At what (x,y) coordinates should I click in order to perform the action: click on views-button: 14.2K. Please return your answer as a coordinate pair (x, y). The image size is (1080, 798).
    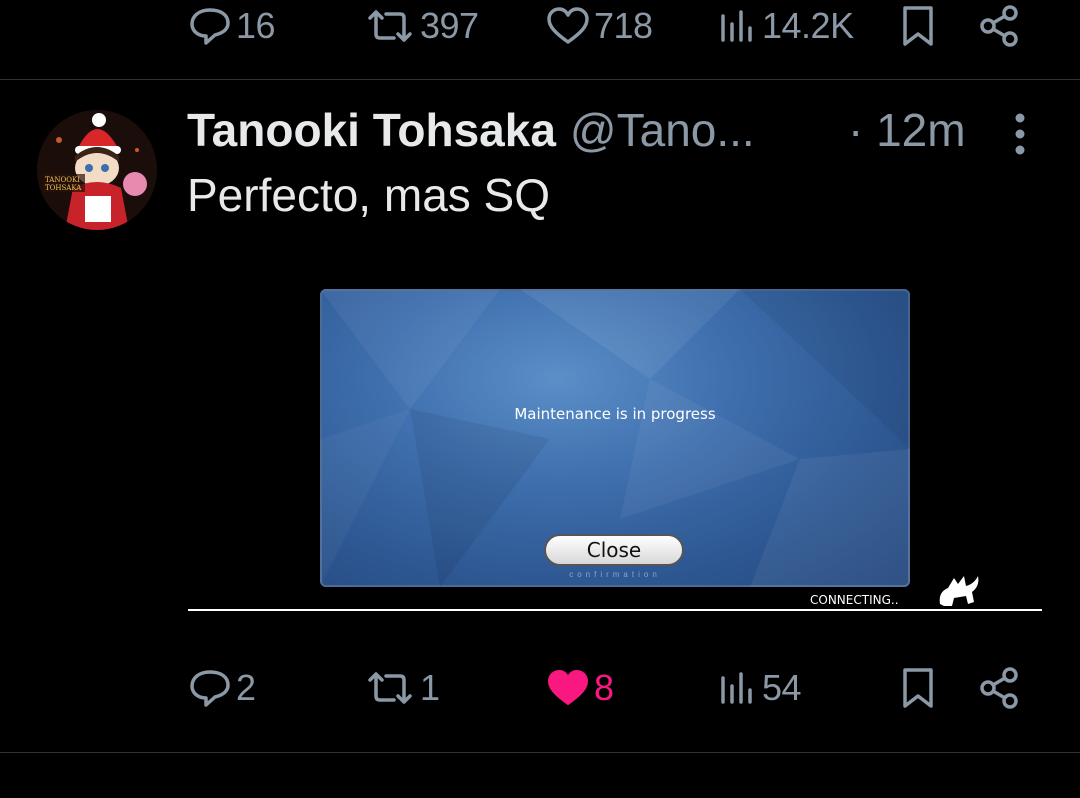
    Looking at the image, I should click on (786, 28).